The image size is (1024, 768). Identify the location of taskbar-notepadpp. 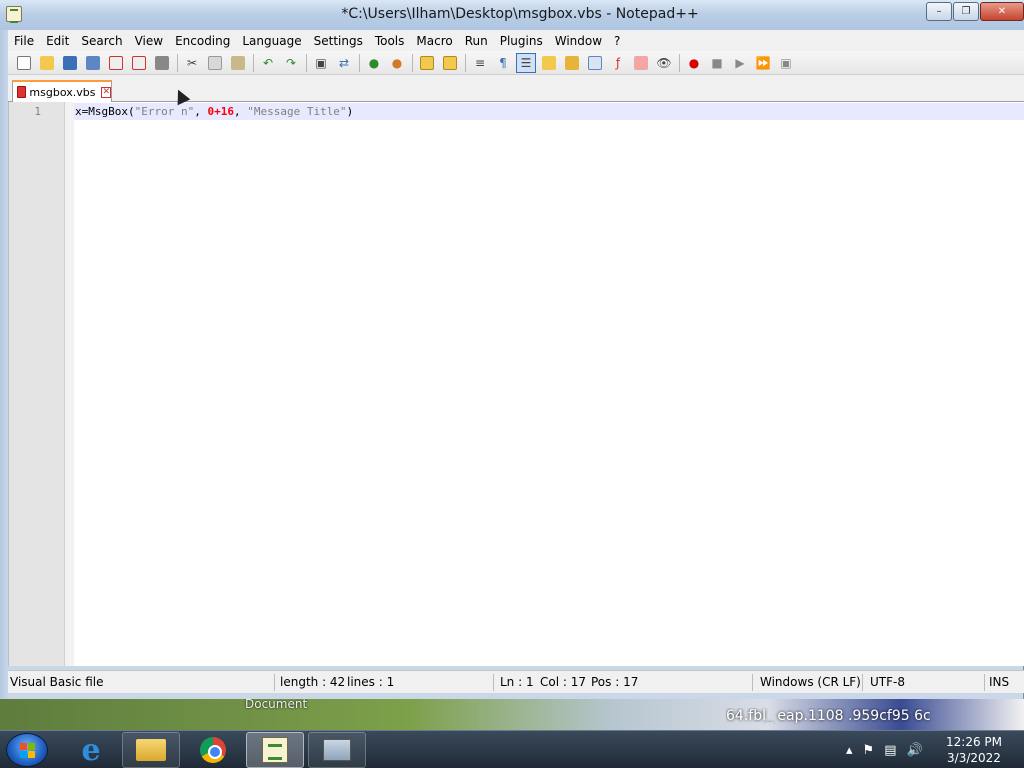
(275, 750).